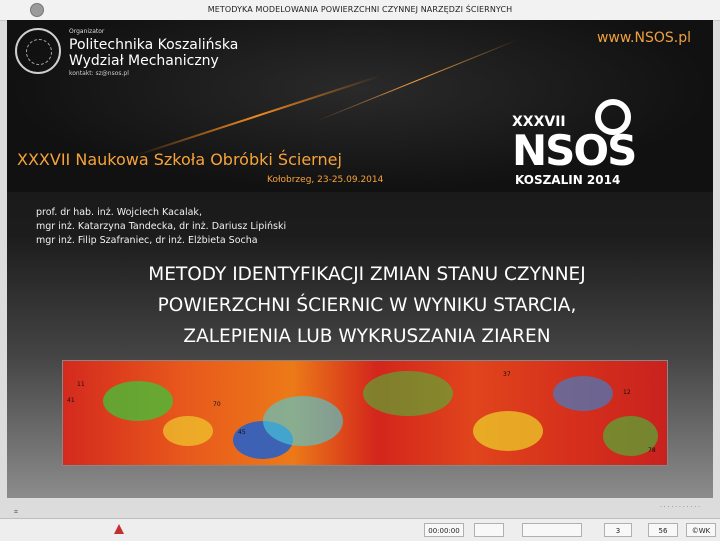 The image size is (720, 541). I want to click on contact-email: kontakt: sz@nsos.pl, so click(99, 73).